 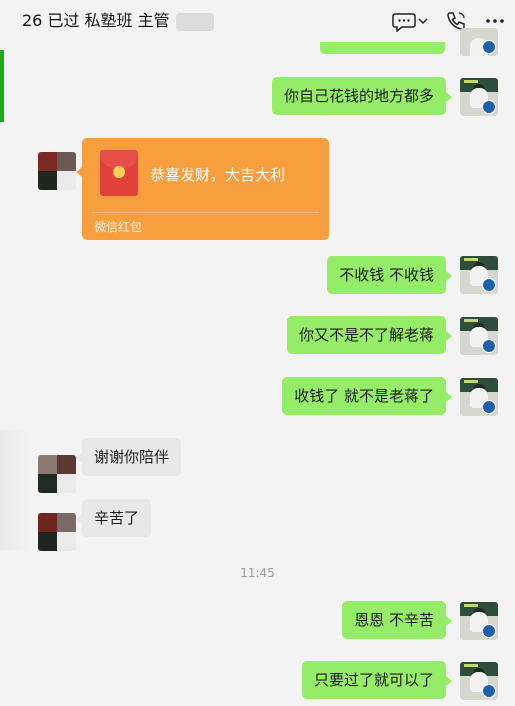 What do you see at coordinates (205, 212) in the screenshot?
I see `divider` at bounding box center [205, 212].